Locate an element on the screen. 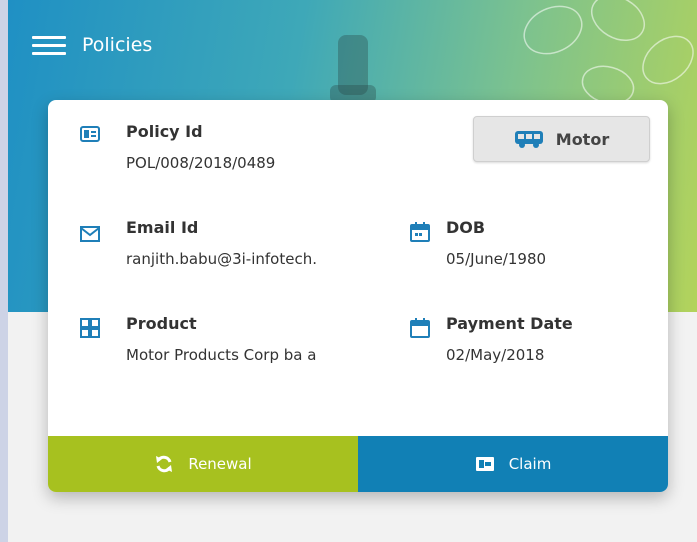  claim-label: Claim is located at coordinates (530, 464).